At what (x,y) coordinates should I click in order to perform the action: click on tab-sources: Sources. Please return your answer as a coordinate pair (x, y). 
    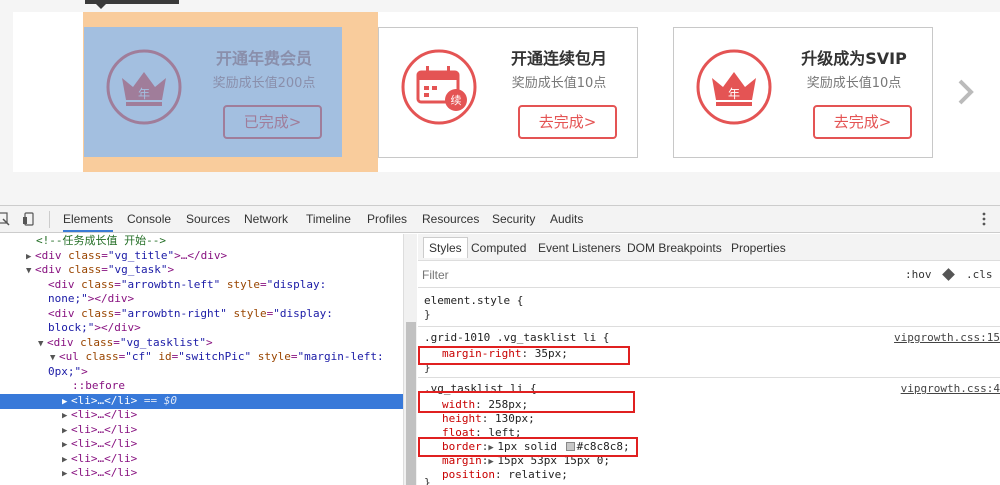
    Looking at the image, I should click on (208, 219).